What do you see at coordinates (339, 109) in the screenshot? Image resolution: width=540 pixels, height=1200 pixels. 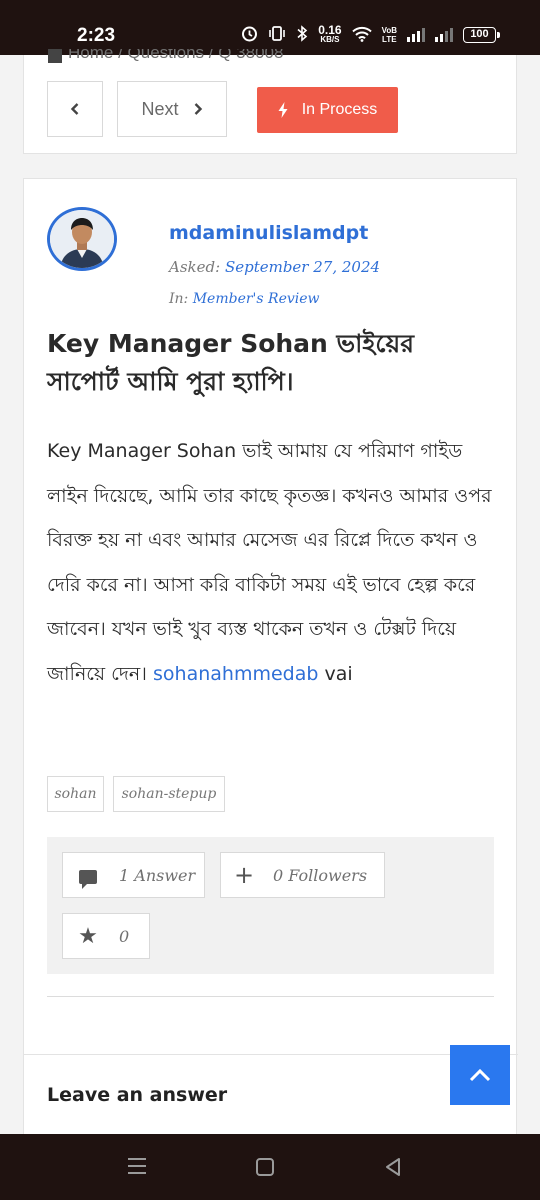 I see `in-process-label: In Process` at bounding box center [339, 109].